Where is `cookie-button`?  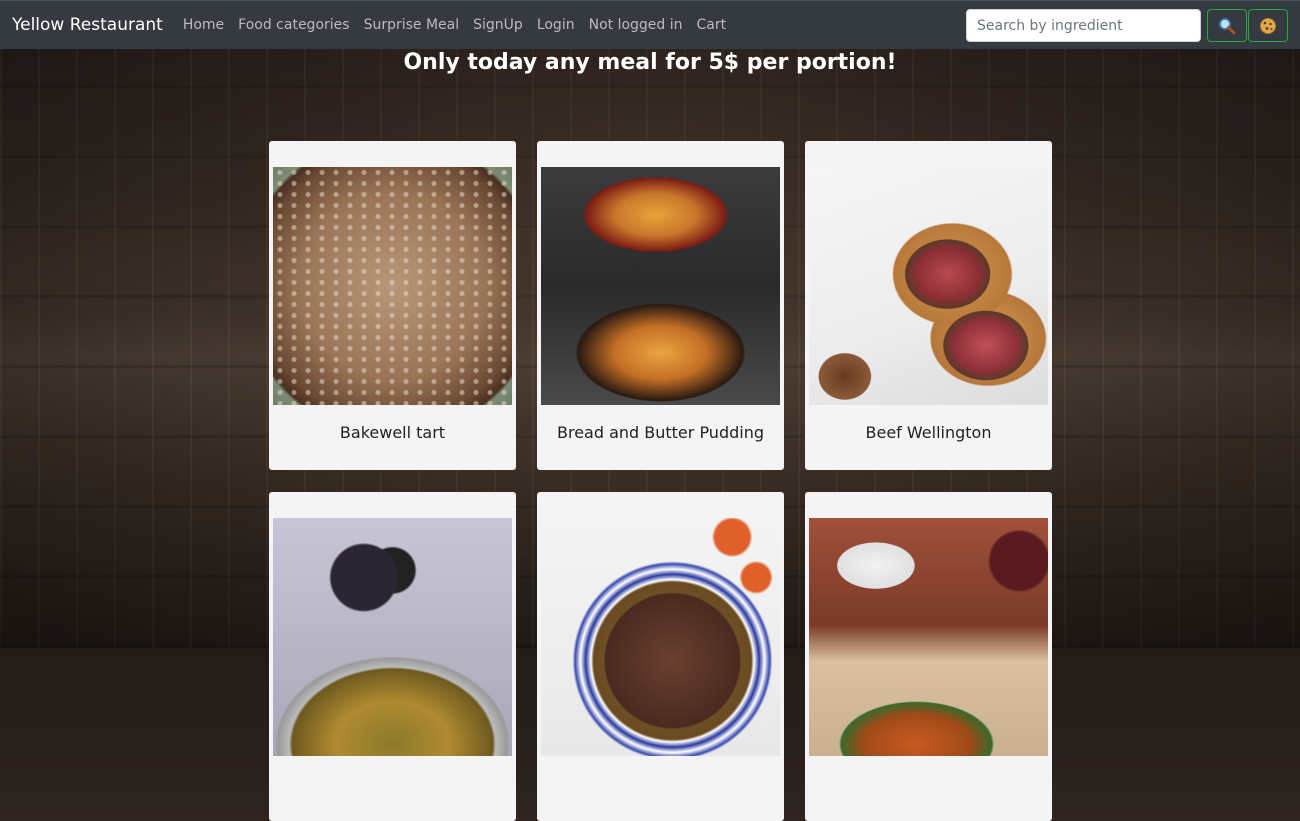
cookie-button is located at coordinates (1268, 25).